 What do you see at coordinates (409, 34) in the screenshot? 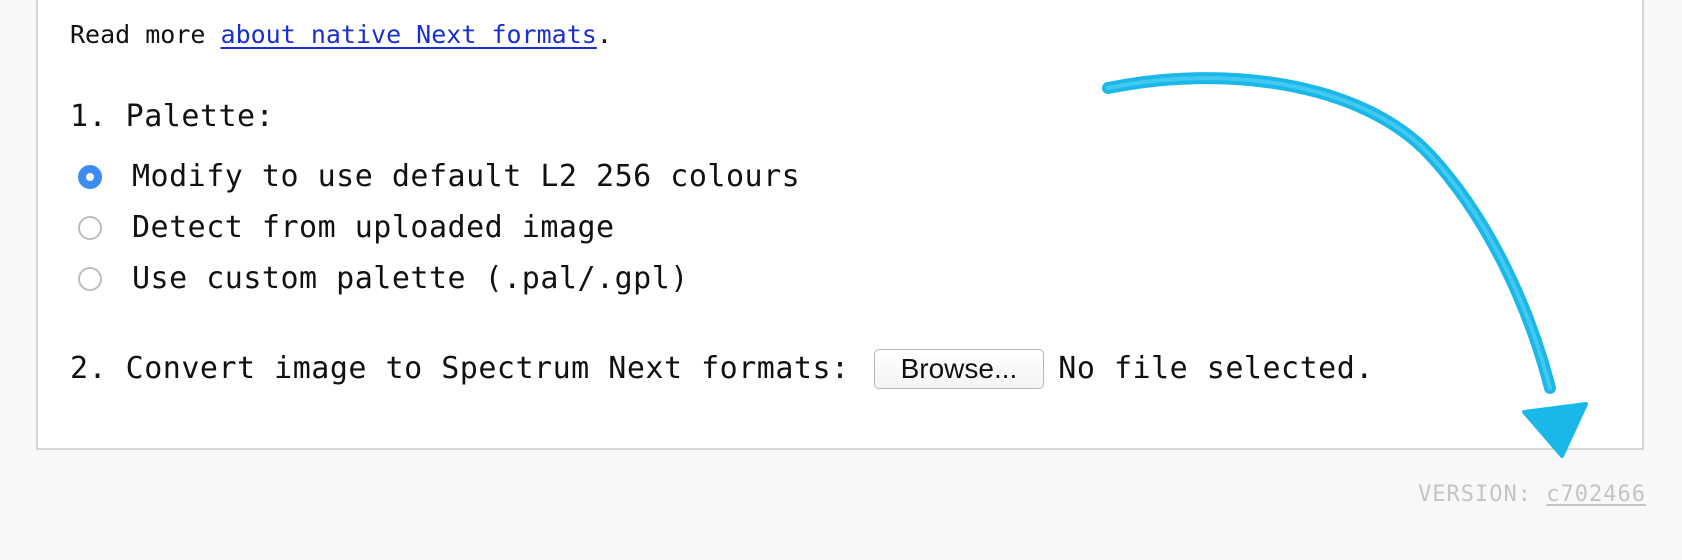
I see `native-formats-link: about native Next formats` at bounding box center [409, 34].